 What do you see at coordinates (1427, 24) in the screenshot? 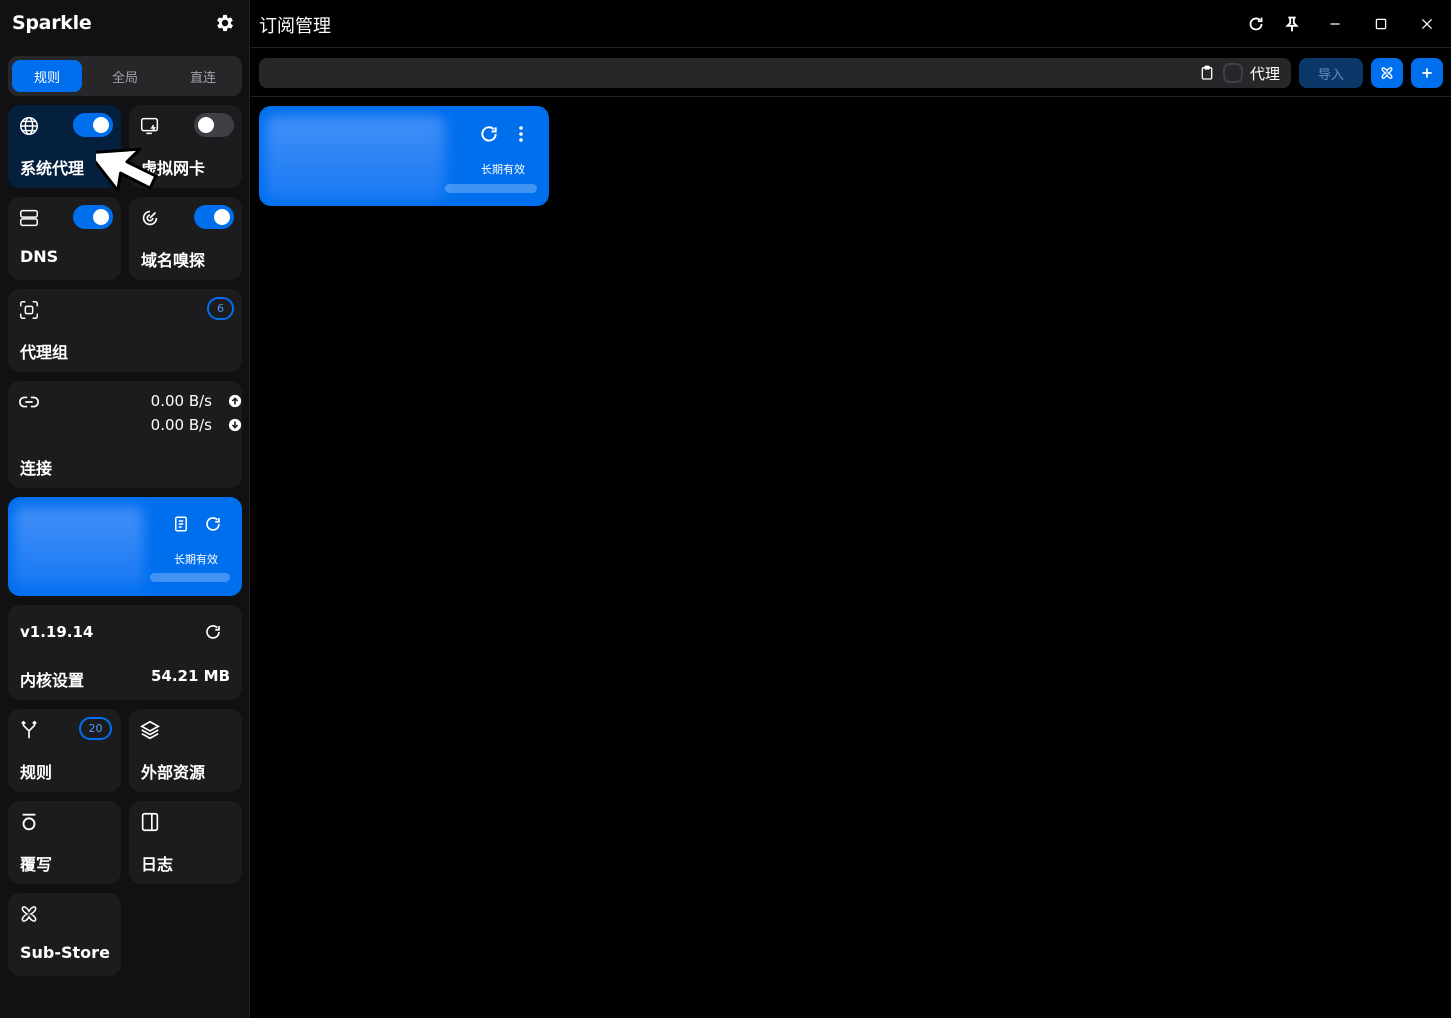
I see `close-icon` at bounding box center [1427, 24].